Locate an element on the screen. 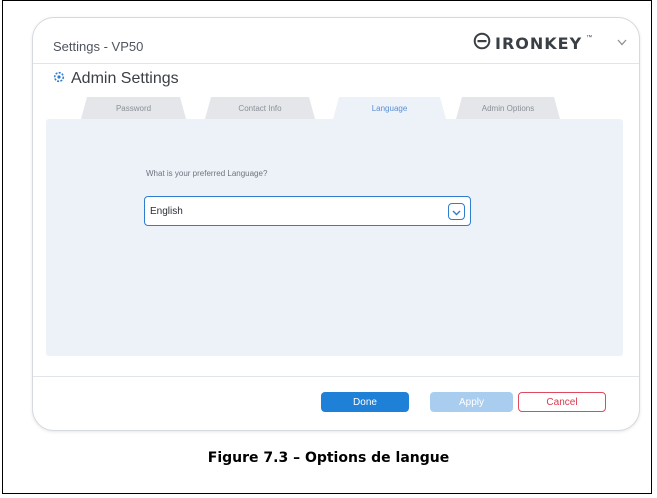  cancel-button: Cancel is located at coordinates (562, 402).